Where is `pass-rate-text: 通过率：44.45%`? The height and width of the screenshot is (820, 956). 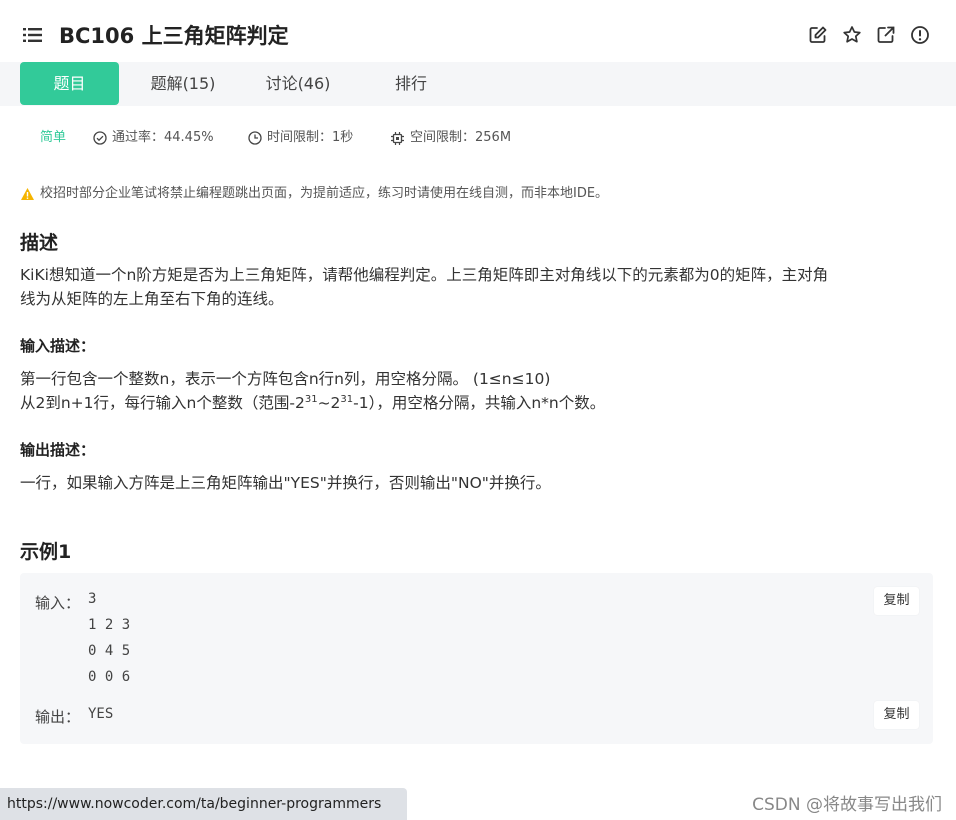
pass-rate-text: 通过率：44.45% is located at coordinates (163, 137).